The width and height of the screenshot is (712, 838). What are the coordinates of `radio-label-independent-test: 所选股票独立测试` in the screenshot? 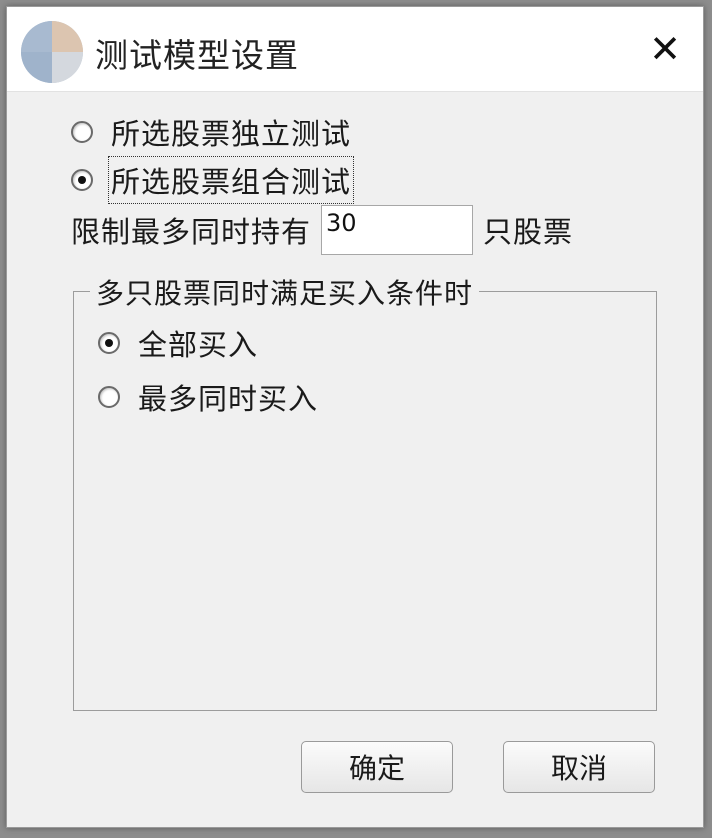 It's located at (231, 134).